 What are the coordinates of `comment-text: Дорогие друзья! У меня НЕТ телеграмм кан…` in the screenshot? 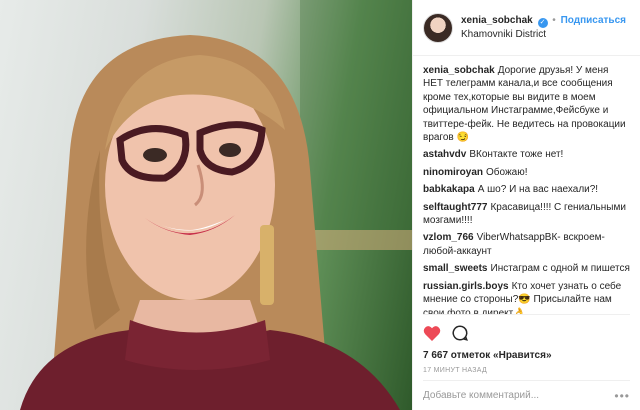 It's located at (524, 104).